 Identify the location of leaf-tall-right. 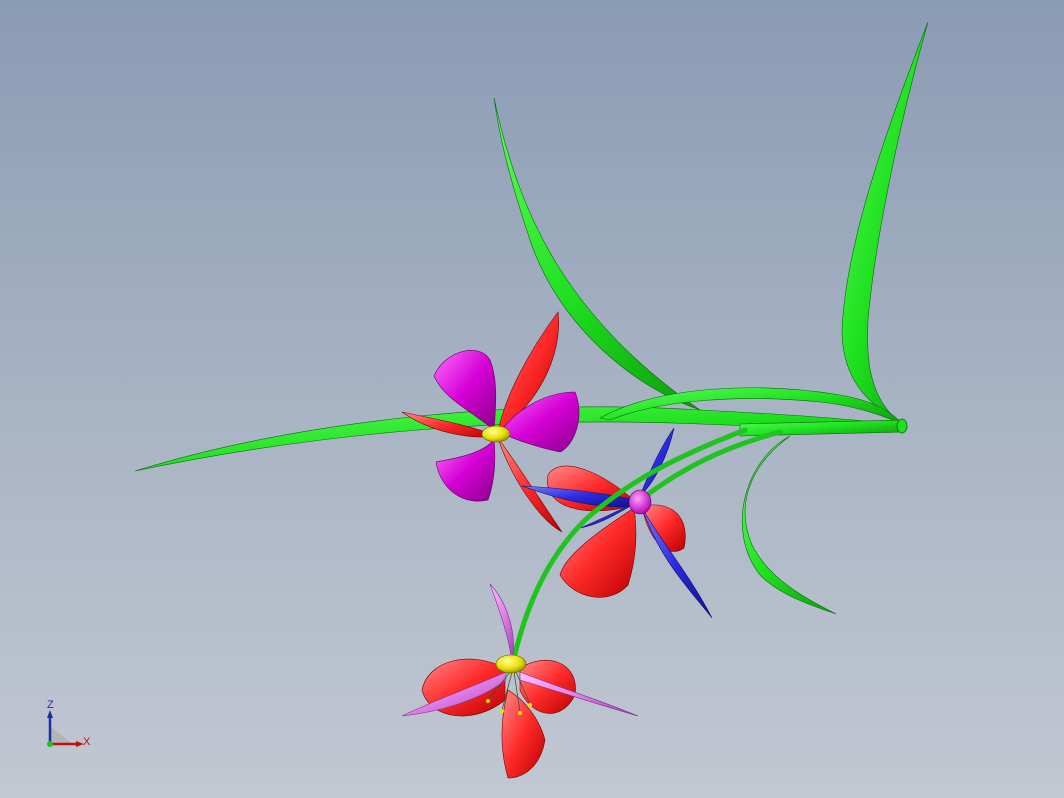
(885, 220).